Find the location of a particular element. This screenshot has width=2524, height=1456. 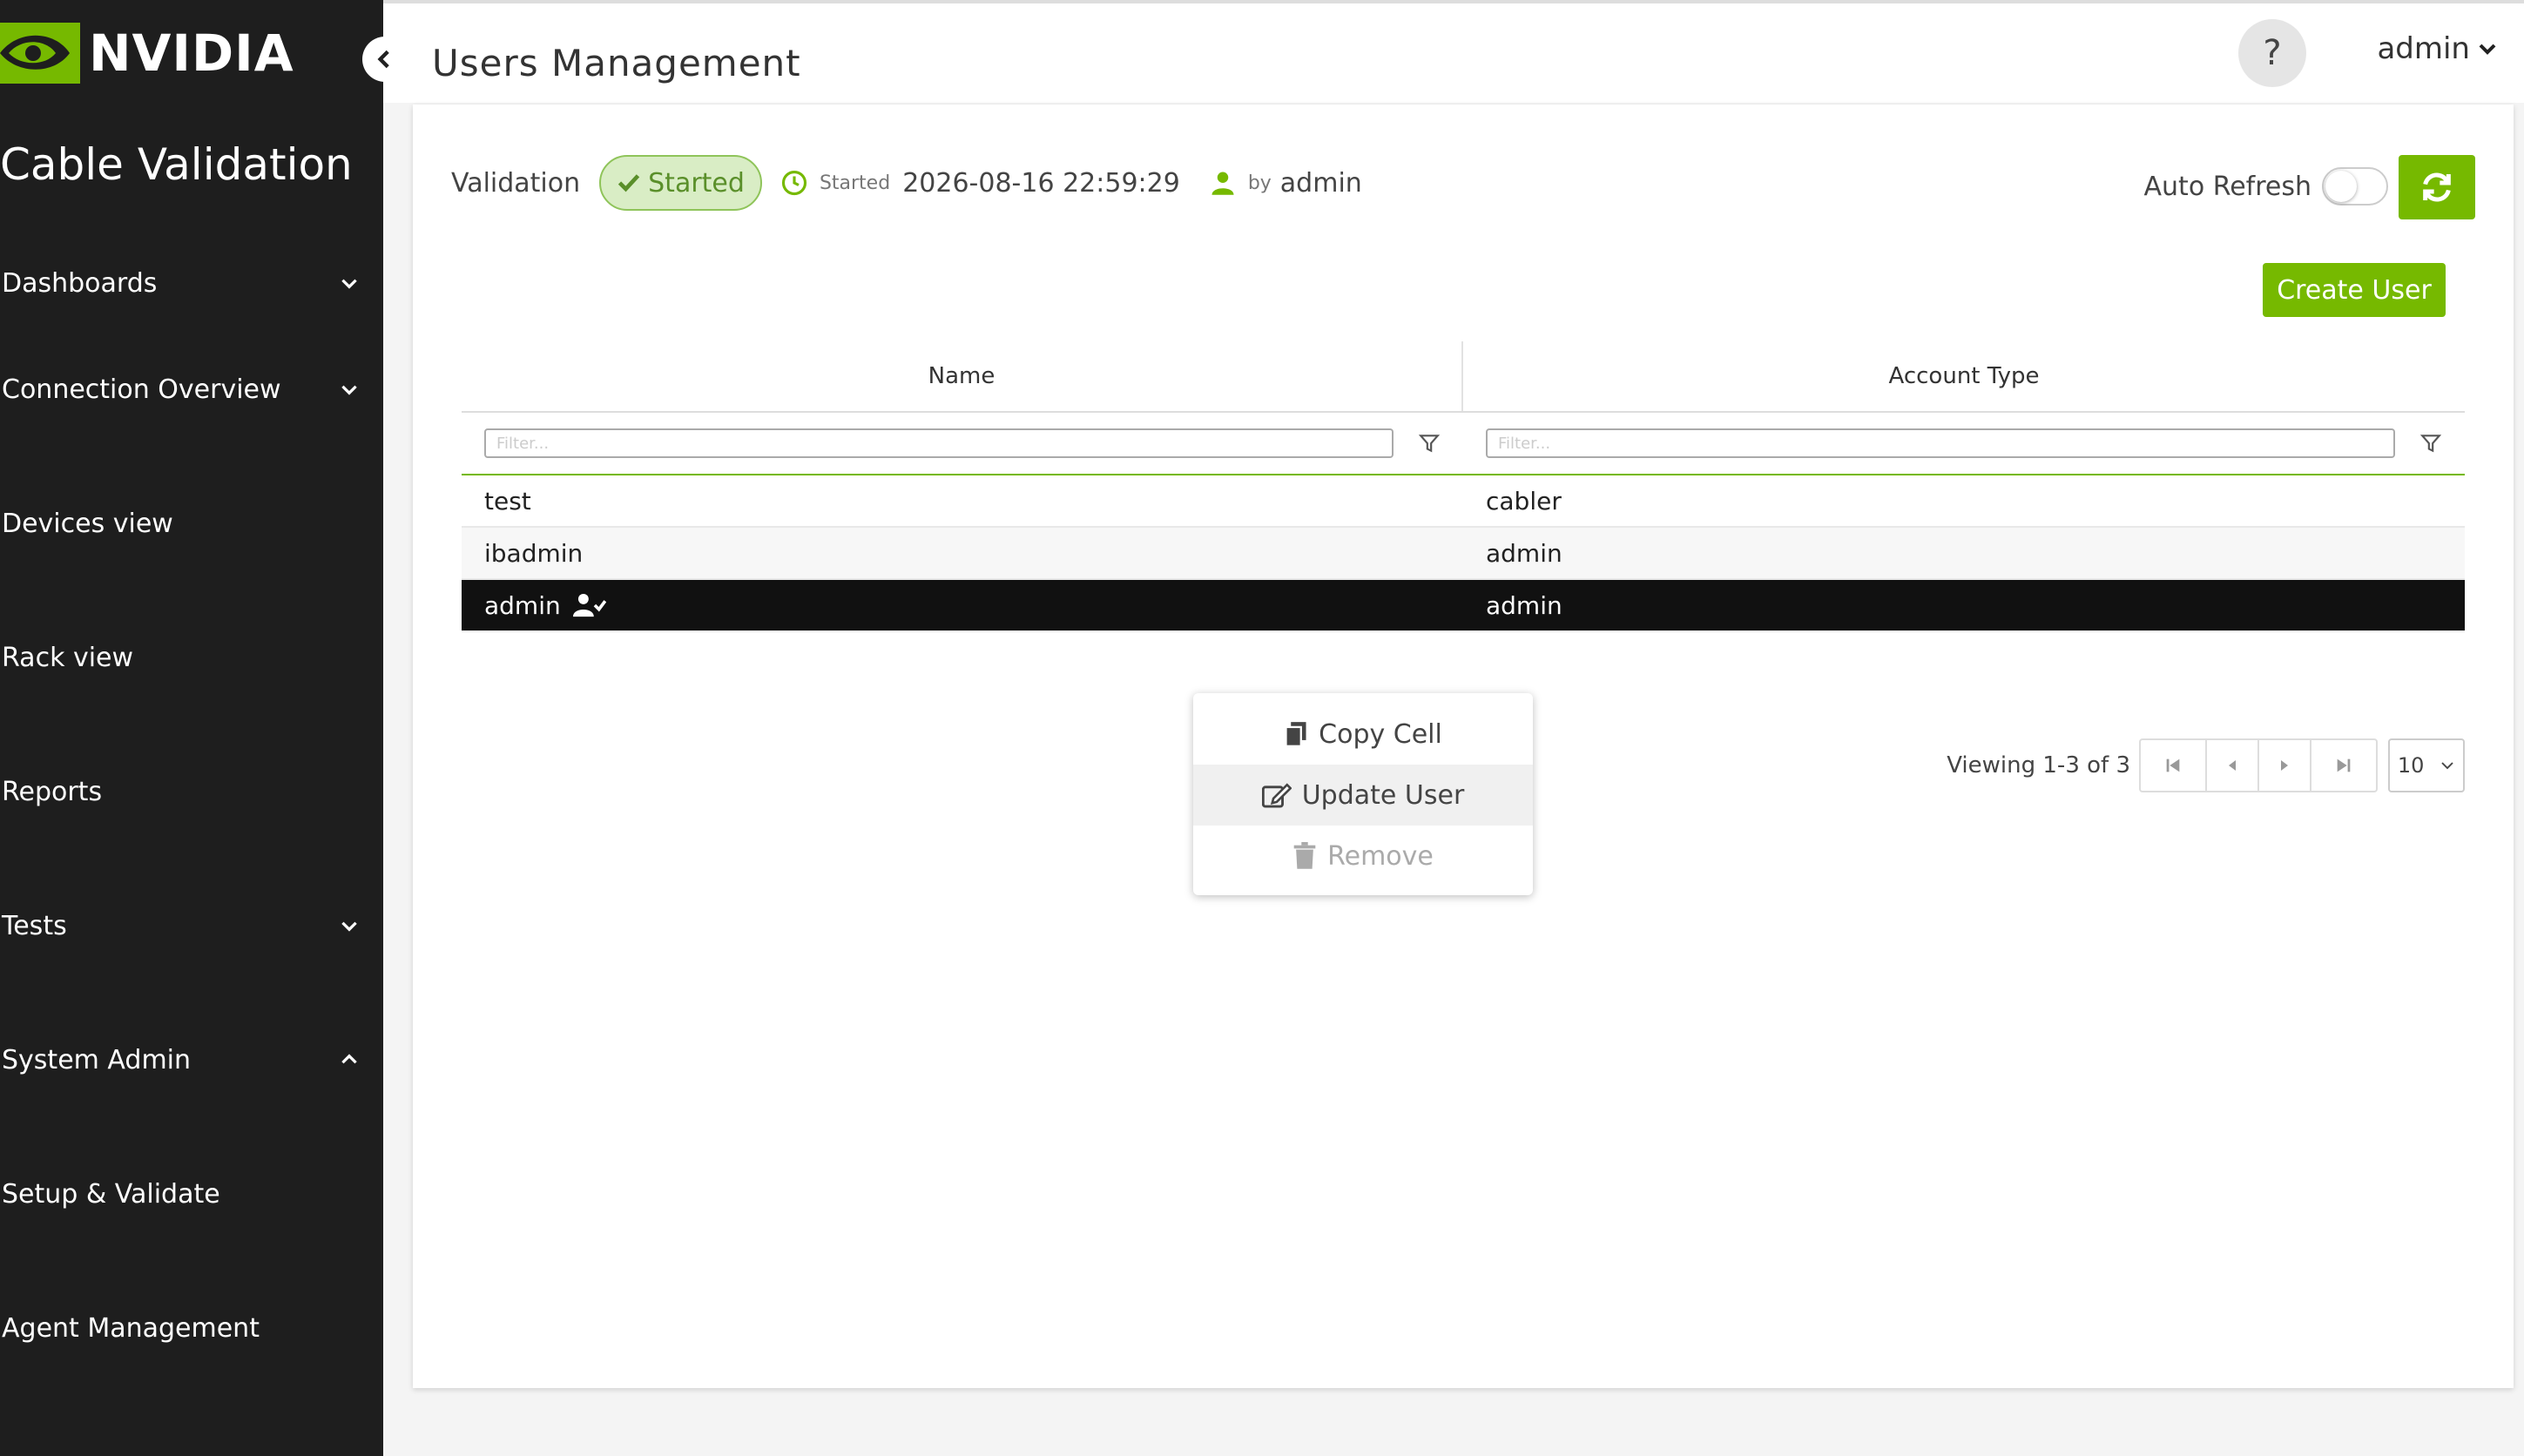

sidebar-item-label: Rack view is located at coordinates (68, 657).